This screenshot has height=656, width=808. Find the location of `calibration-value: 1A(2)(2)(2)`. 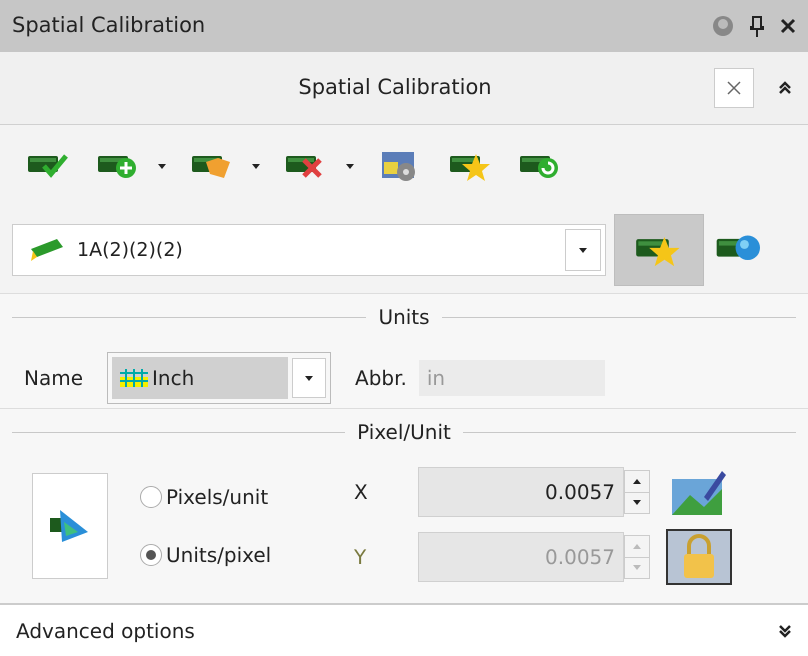

calibration-value: 1A(2)(2)(2) is located at coordinates (130, 250).